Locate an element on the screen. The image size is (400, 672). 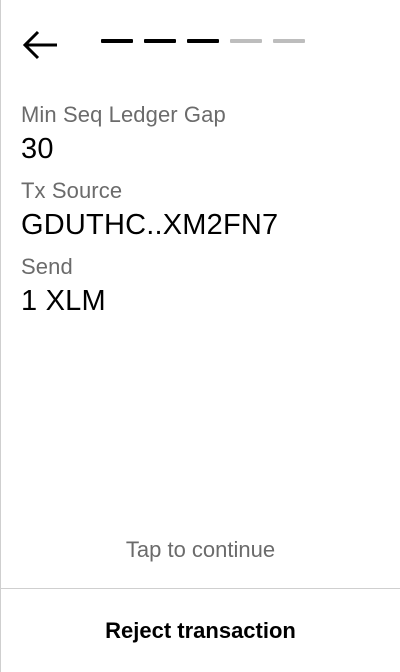
tx-source-label: Tx Source is located at coordinates (72, 190).